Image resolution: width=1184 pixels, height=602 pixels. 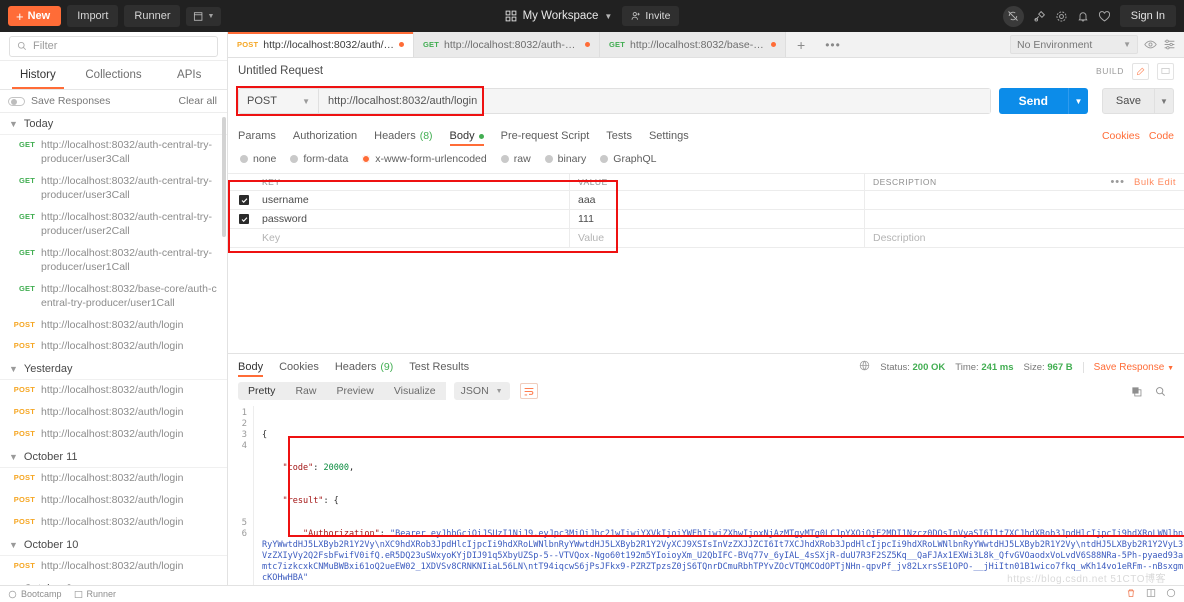 What do you see at coordinates (364, 369) in the screenshot?
I see `response-tab-headers: Headers (9)` at bounding box center [364, 369].